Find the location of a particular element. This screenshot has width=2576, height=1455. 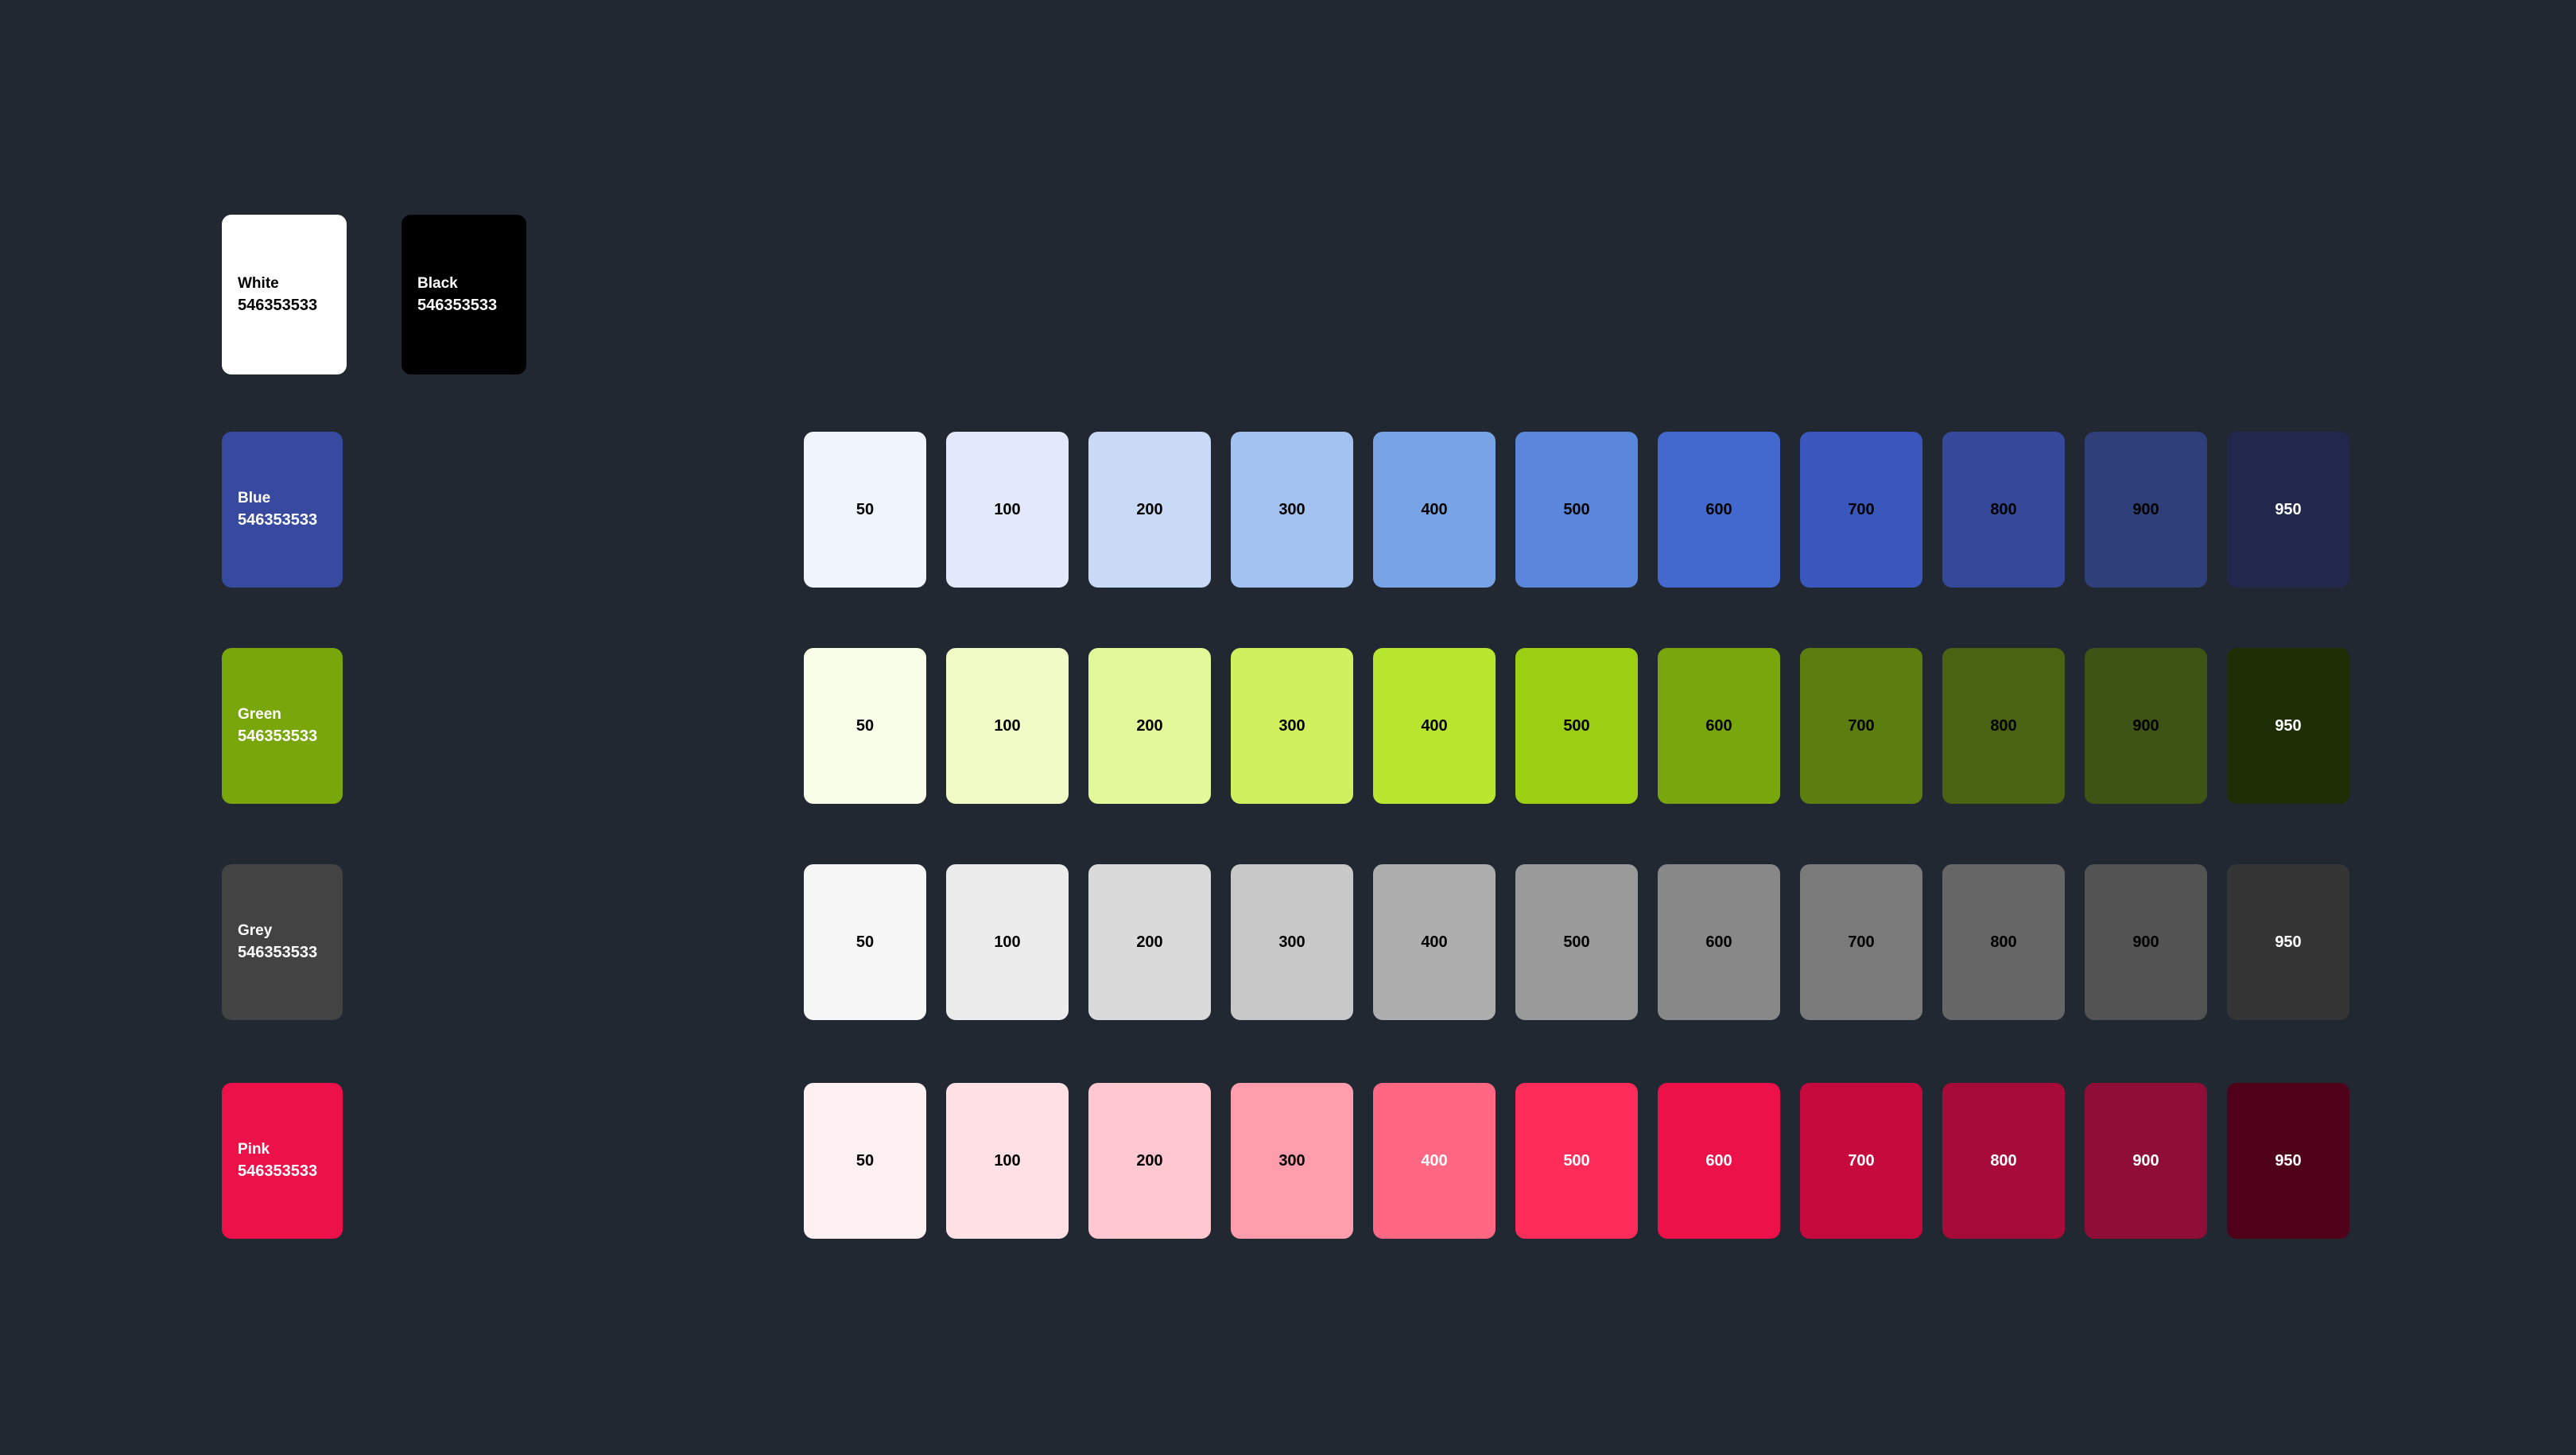

shade-swatch-pink-700: 700 is located at coordinates (1861, 1161).